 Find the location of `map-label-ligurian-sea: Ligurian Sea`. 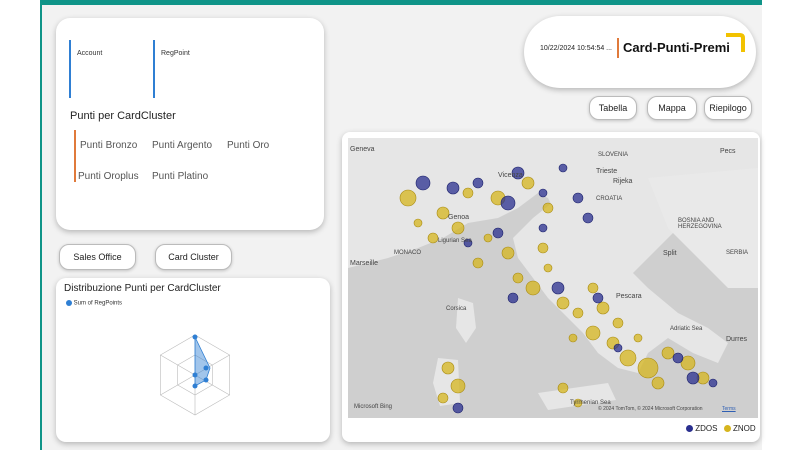

map-label-ligurian-sea: Ligurian Sea is located at coordinates (455, 241).